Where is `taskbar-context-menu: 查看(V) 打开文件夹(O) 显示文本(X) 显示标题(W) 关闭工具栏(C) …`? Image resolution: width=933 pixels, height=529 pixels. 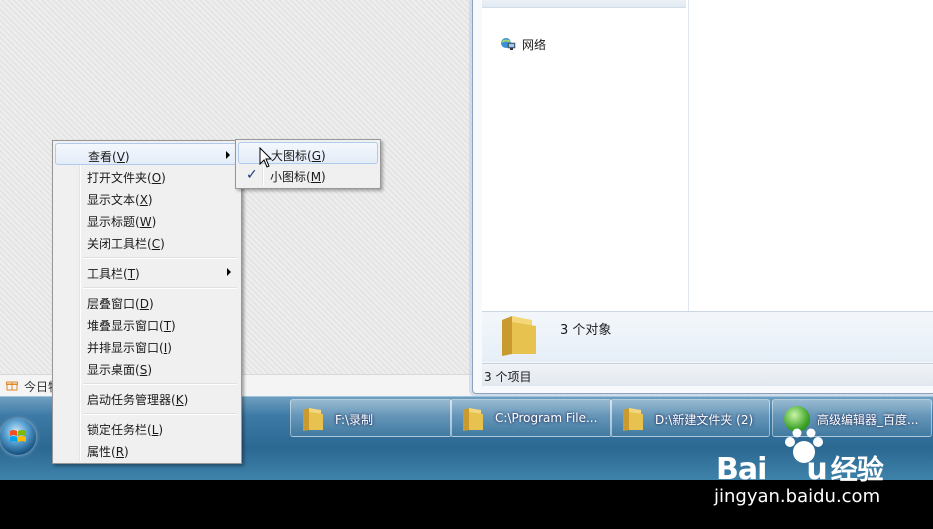
taskbar-context-menu: 查看(V) 打开文件夹(O) 显示文本(X) 显示标题(W) 关闭工具栏(C) … is located at coordinates (147, 302).